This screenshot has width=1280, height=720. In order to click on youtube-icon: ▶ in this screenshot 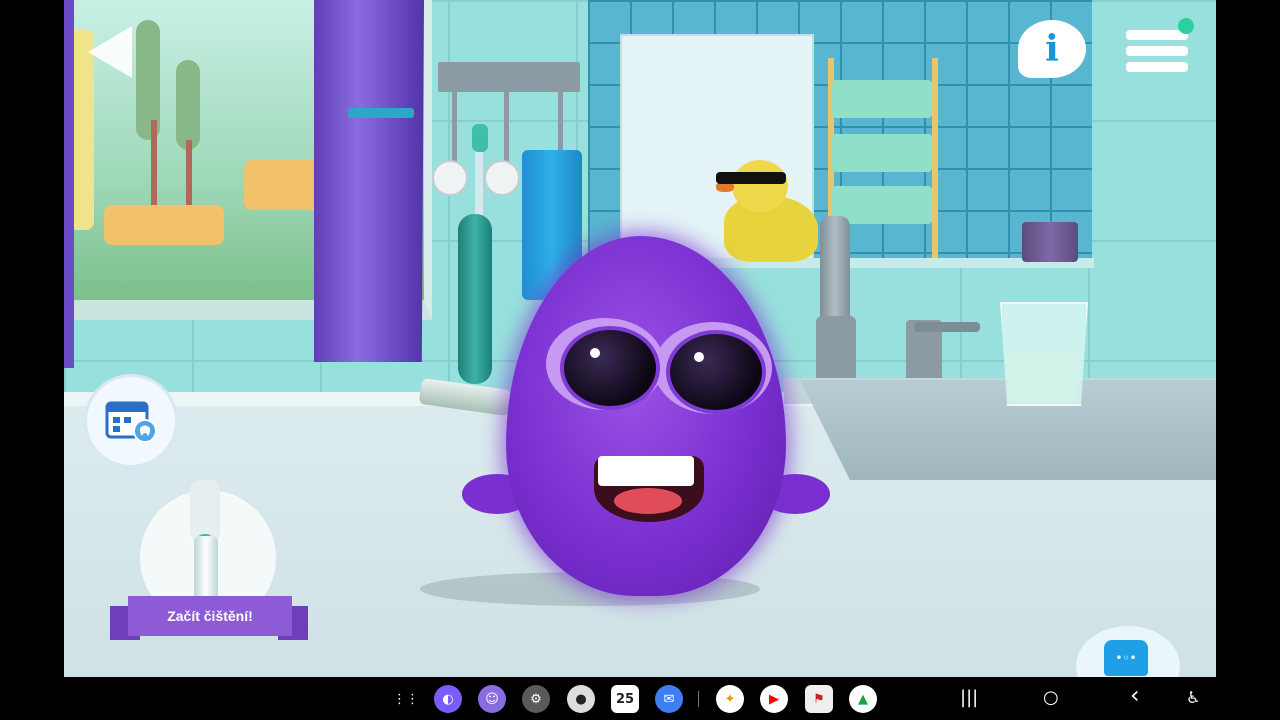, I will do `click(774, 699)`.